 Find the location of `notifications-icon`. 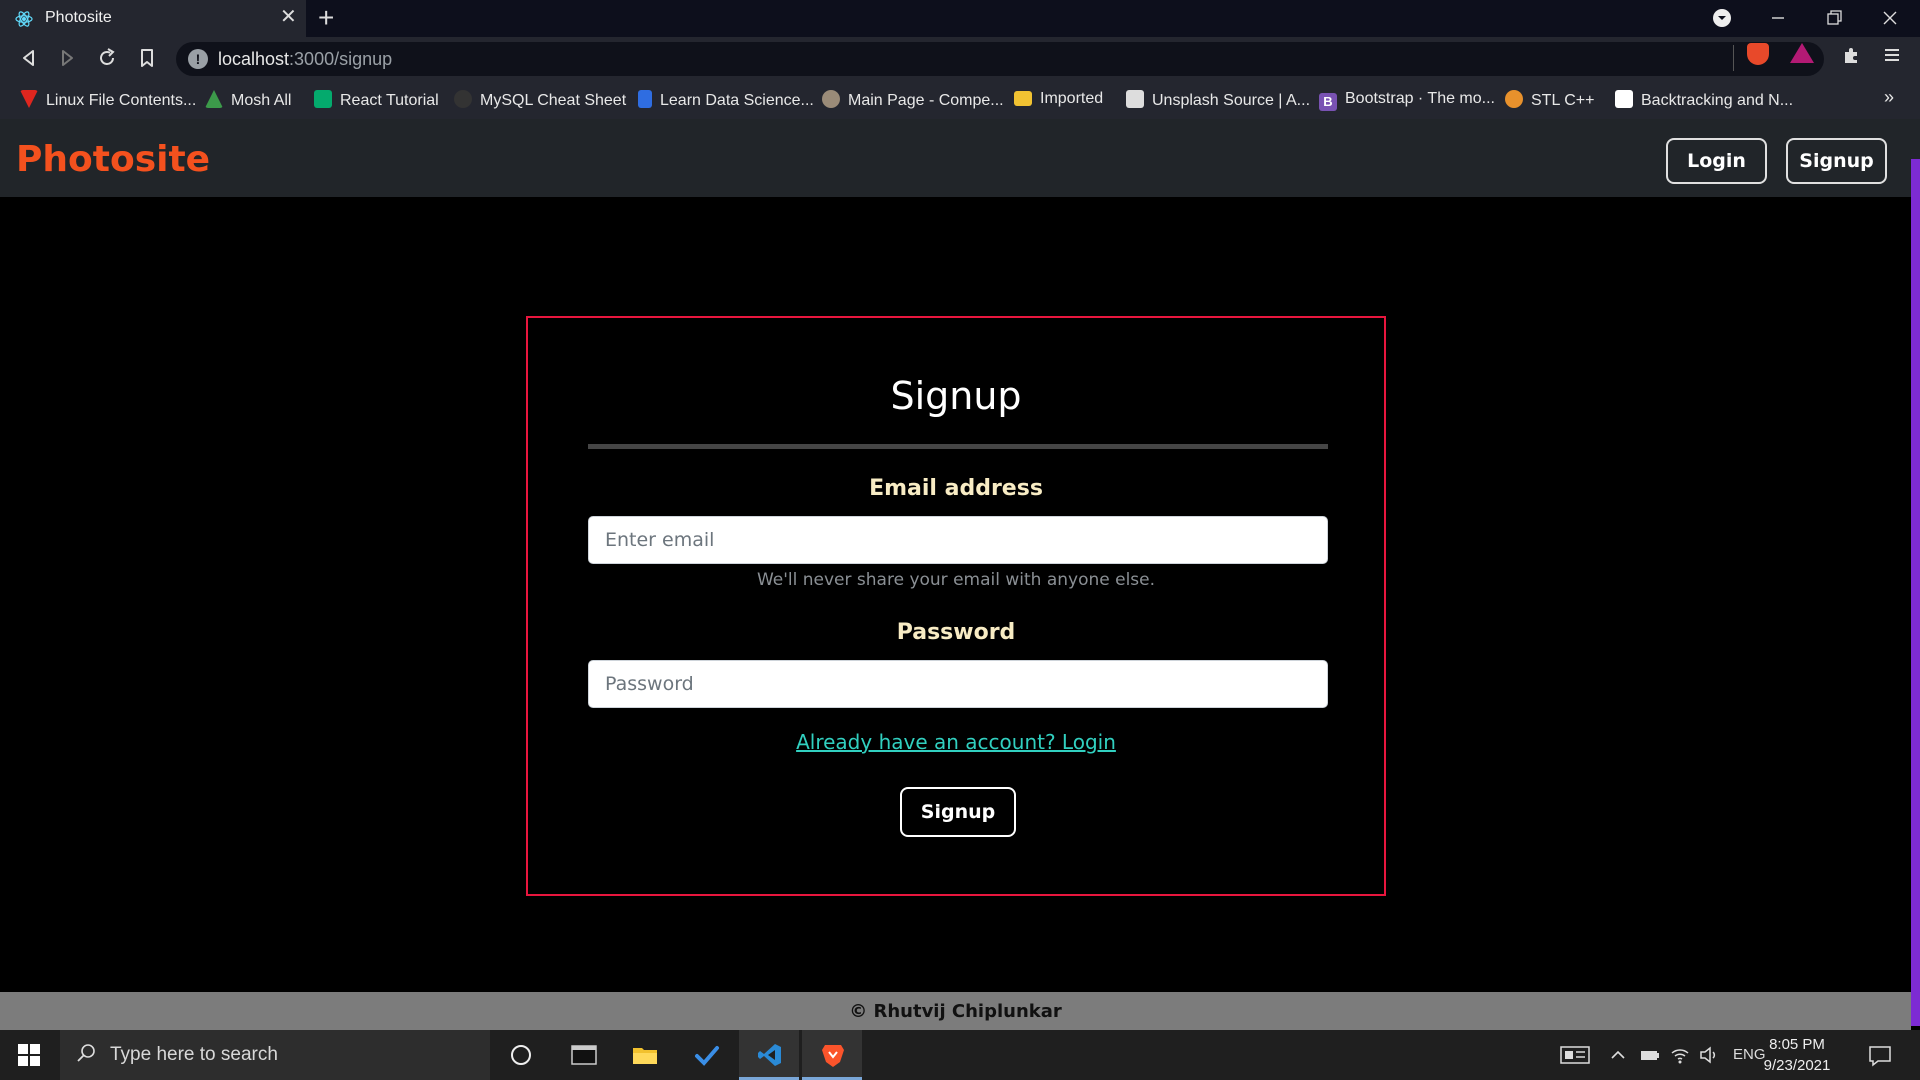

notifications-icon is located at coordinates (1880, 1056).